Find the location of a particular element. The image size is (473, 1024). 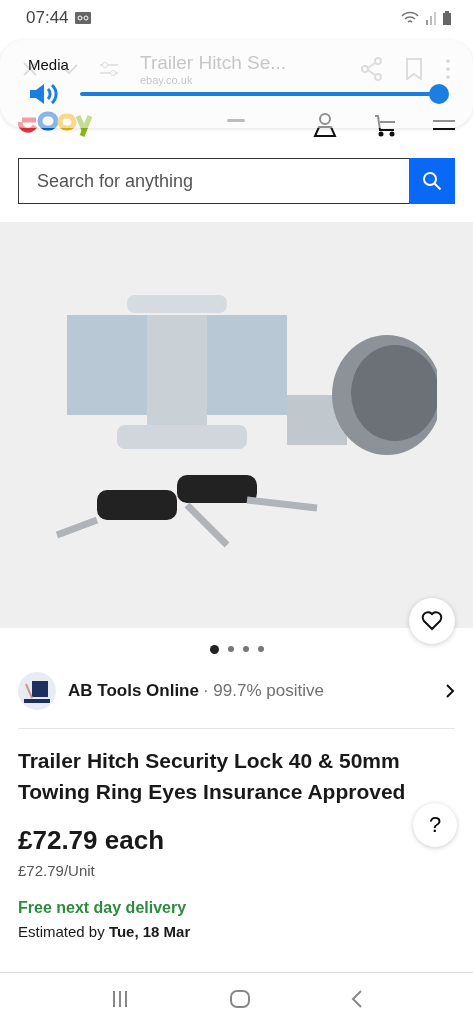

price: £72.79 each is located at coordinates (91, 840).